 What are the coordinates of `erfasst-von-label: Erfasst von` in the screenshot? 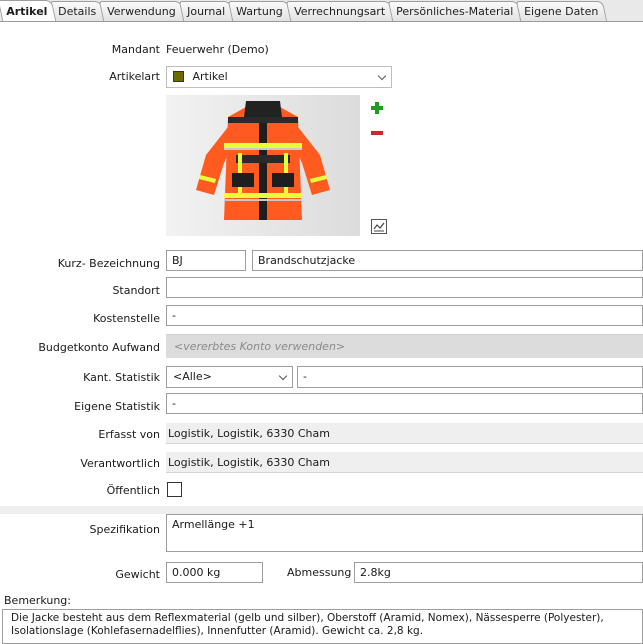 It's located at (129, 434).